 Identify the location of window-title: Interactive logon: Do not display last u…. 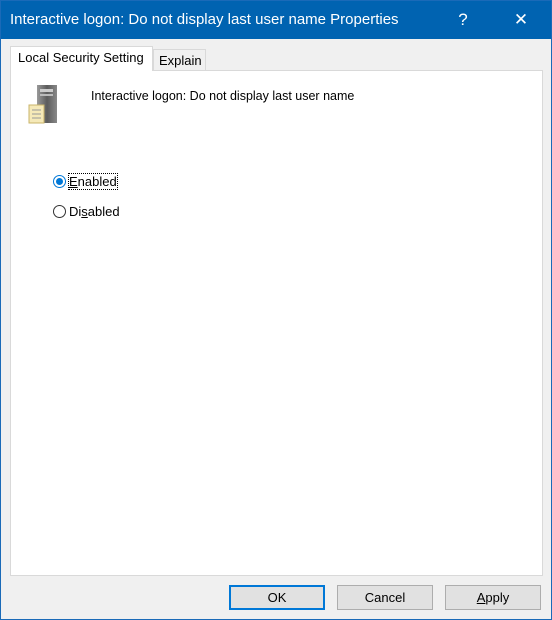
(204, 19).